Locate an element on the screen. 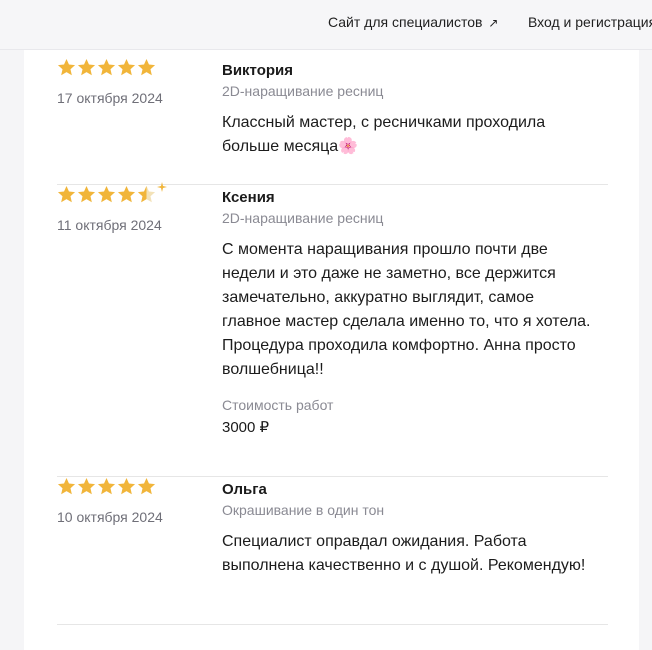  sparkle-icon is located at coordinates (162, 187).